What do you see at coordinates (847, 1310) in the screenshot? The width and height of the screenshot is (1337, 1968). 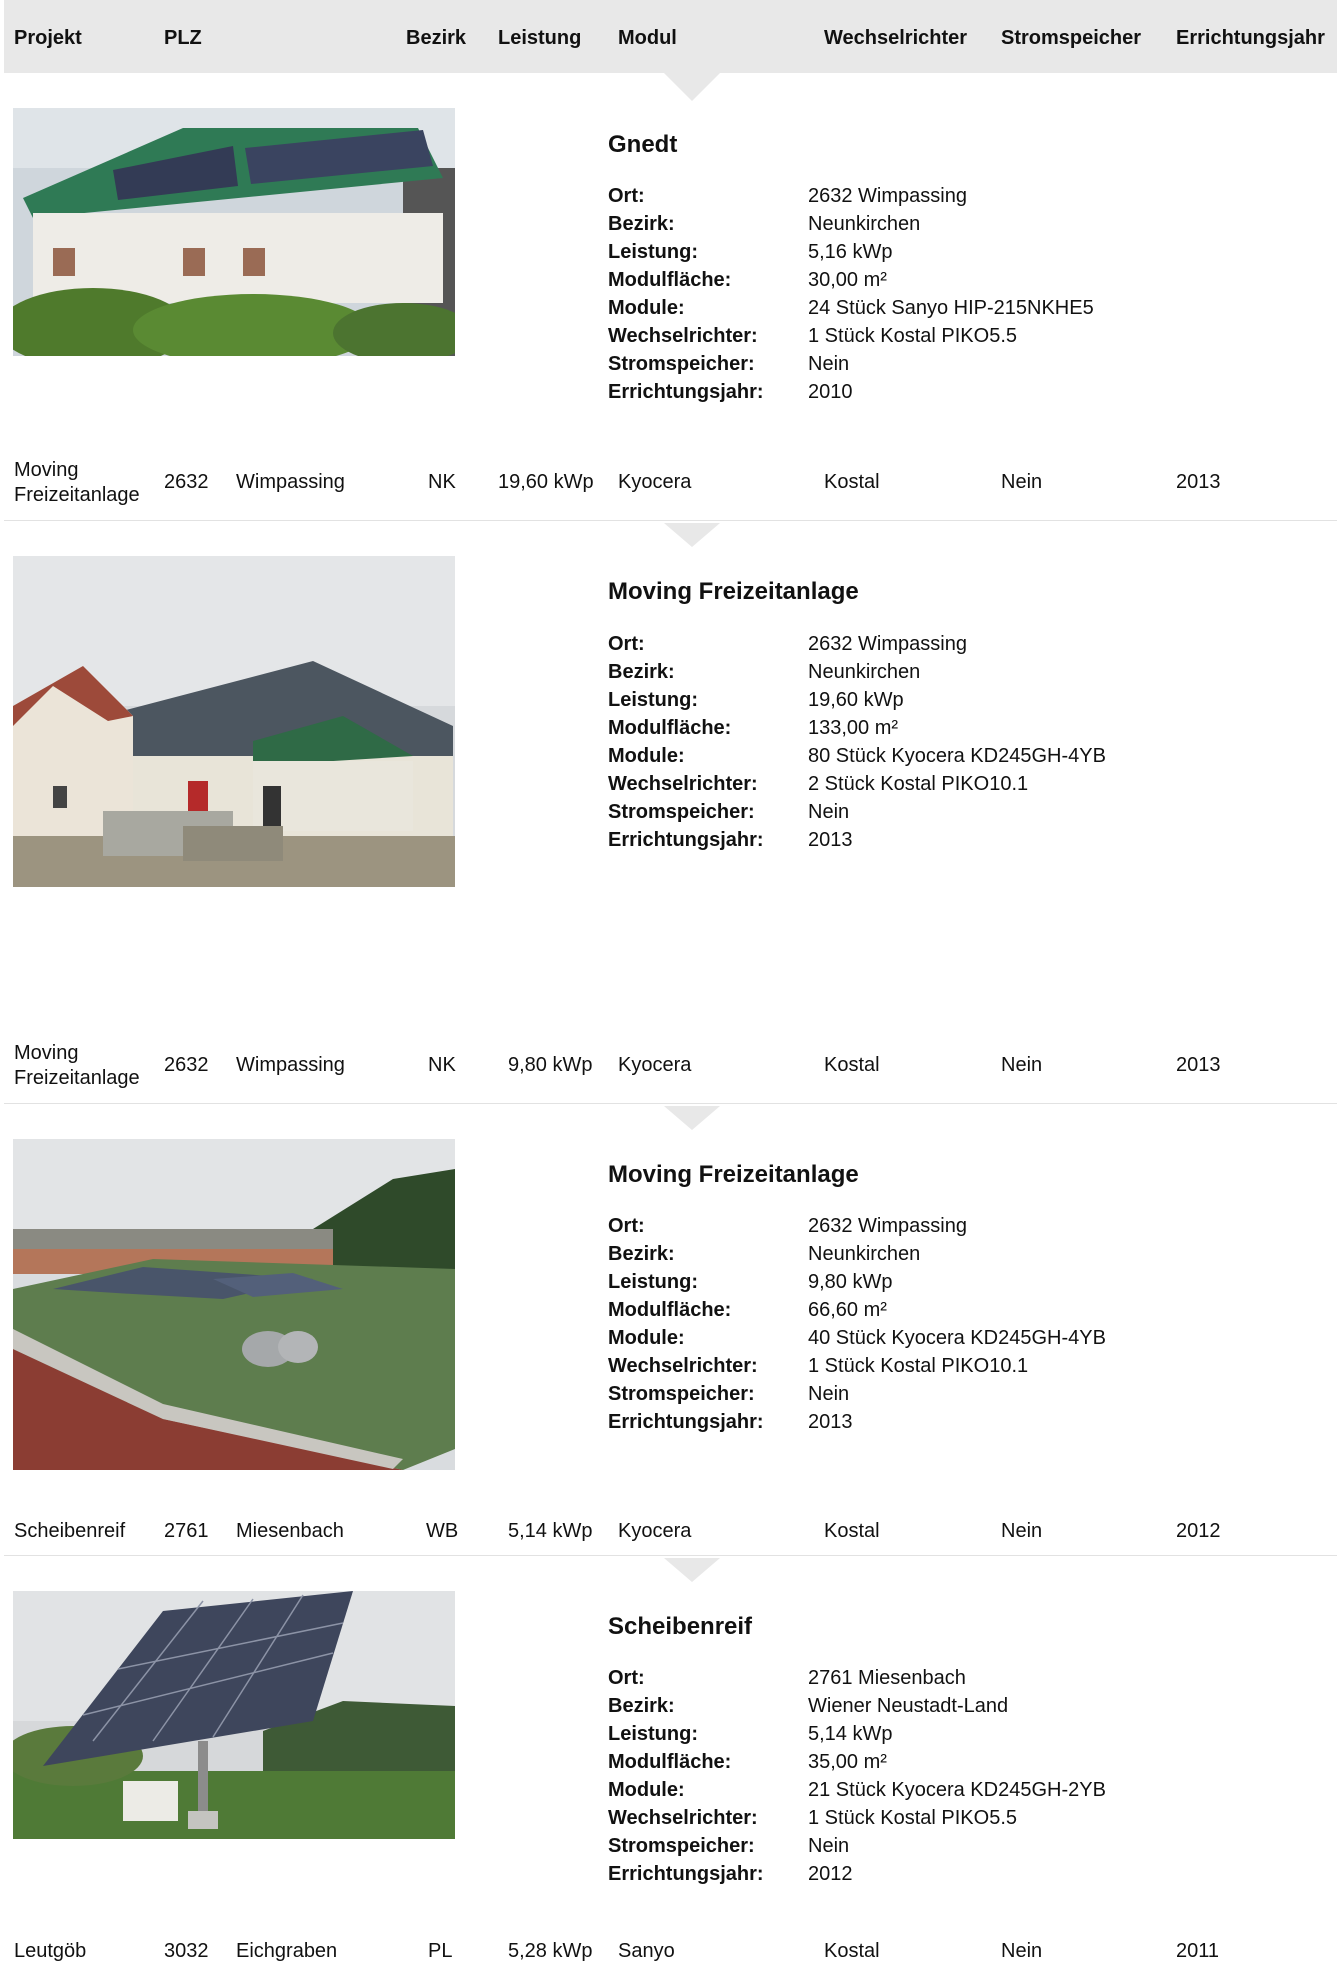 I see `detail-value-modulflaeche: 66,60 m²` at bounding box center [847, 1310].